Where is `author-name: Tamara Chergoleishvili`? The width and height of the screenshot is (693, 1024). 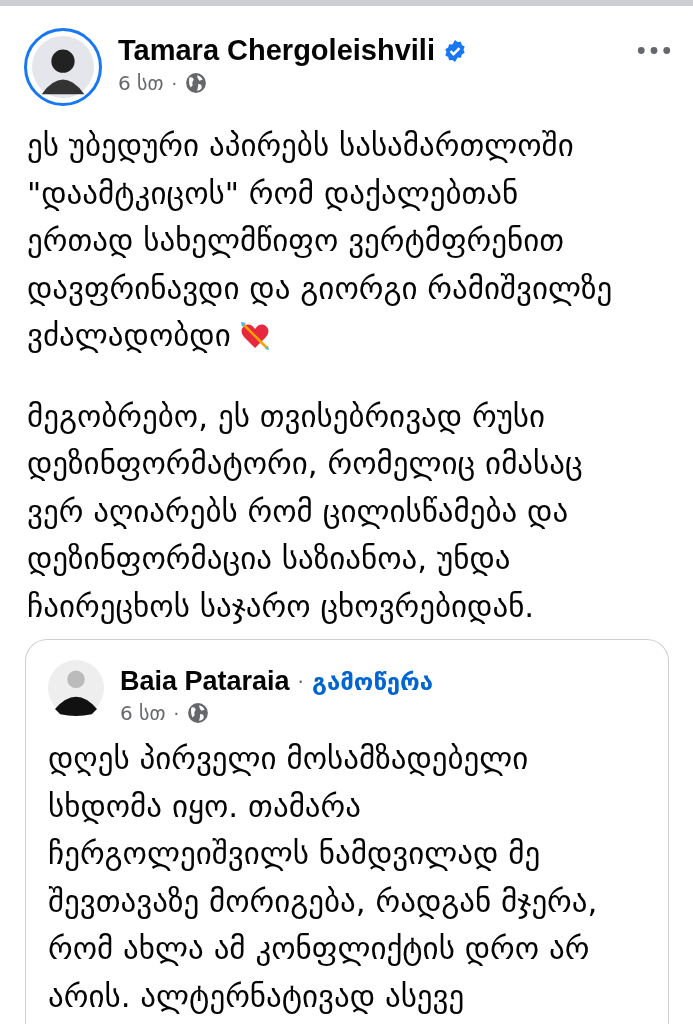 author-name: Tamara Chergoleishvili is located at coordinates (276, 50).